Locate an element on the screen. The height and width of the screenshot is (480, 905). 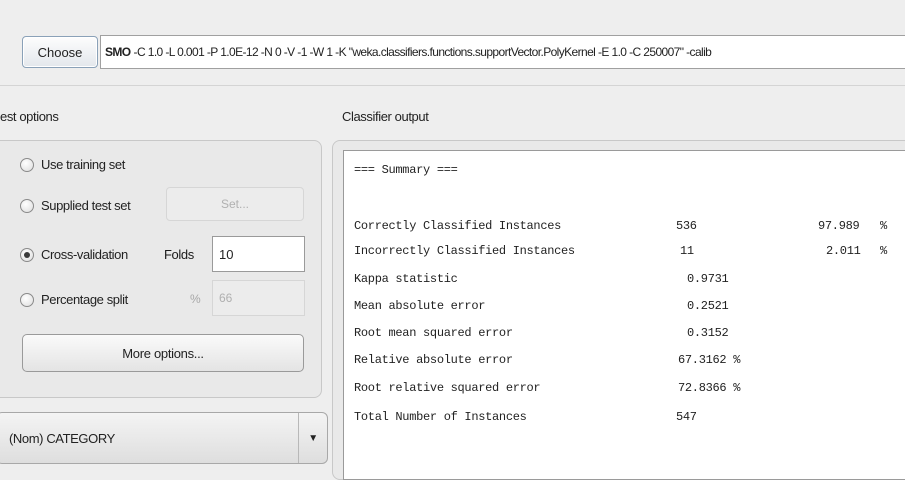
output-row-label: Total Number of Instances is located at coordinates (440, 417).